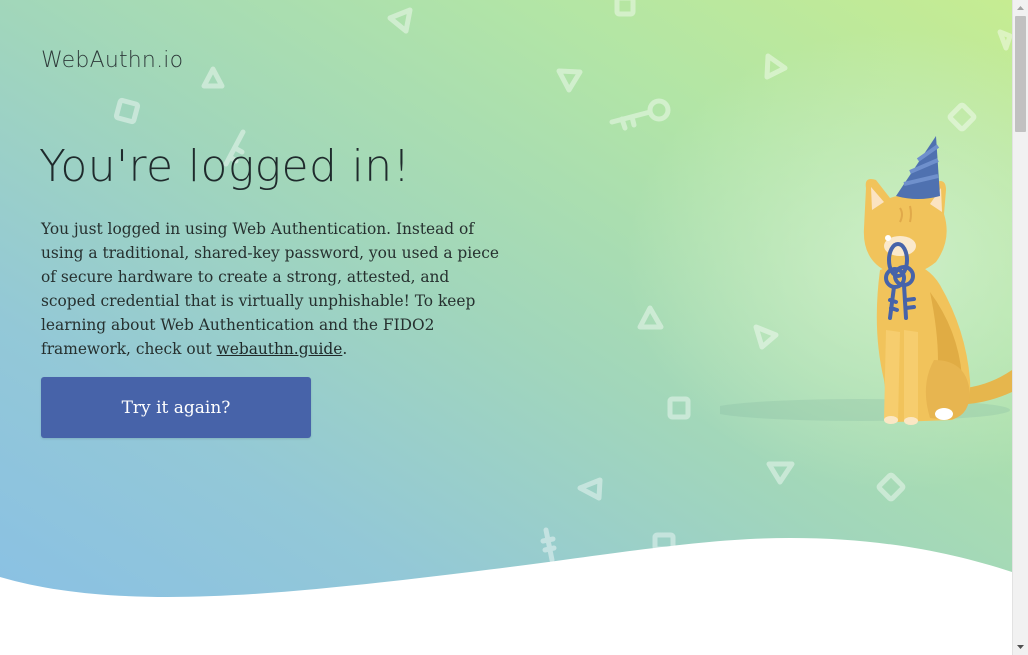  I want to click on brand-logo: WebAuthn.io, so click(112, 60).